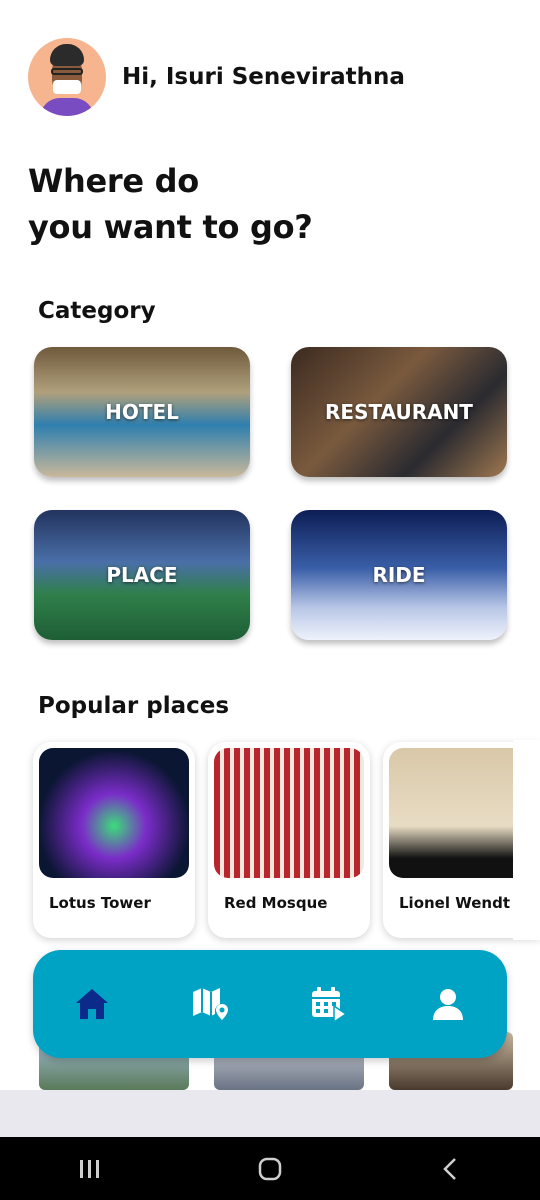 This screenshot has height=1200, width=540. What do you see at coordinates (67, 77) in the screenshot?
I see `avatar` at bounding box center [67, 77].